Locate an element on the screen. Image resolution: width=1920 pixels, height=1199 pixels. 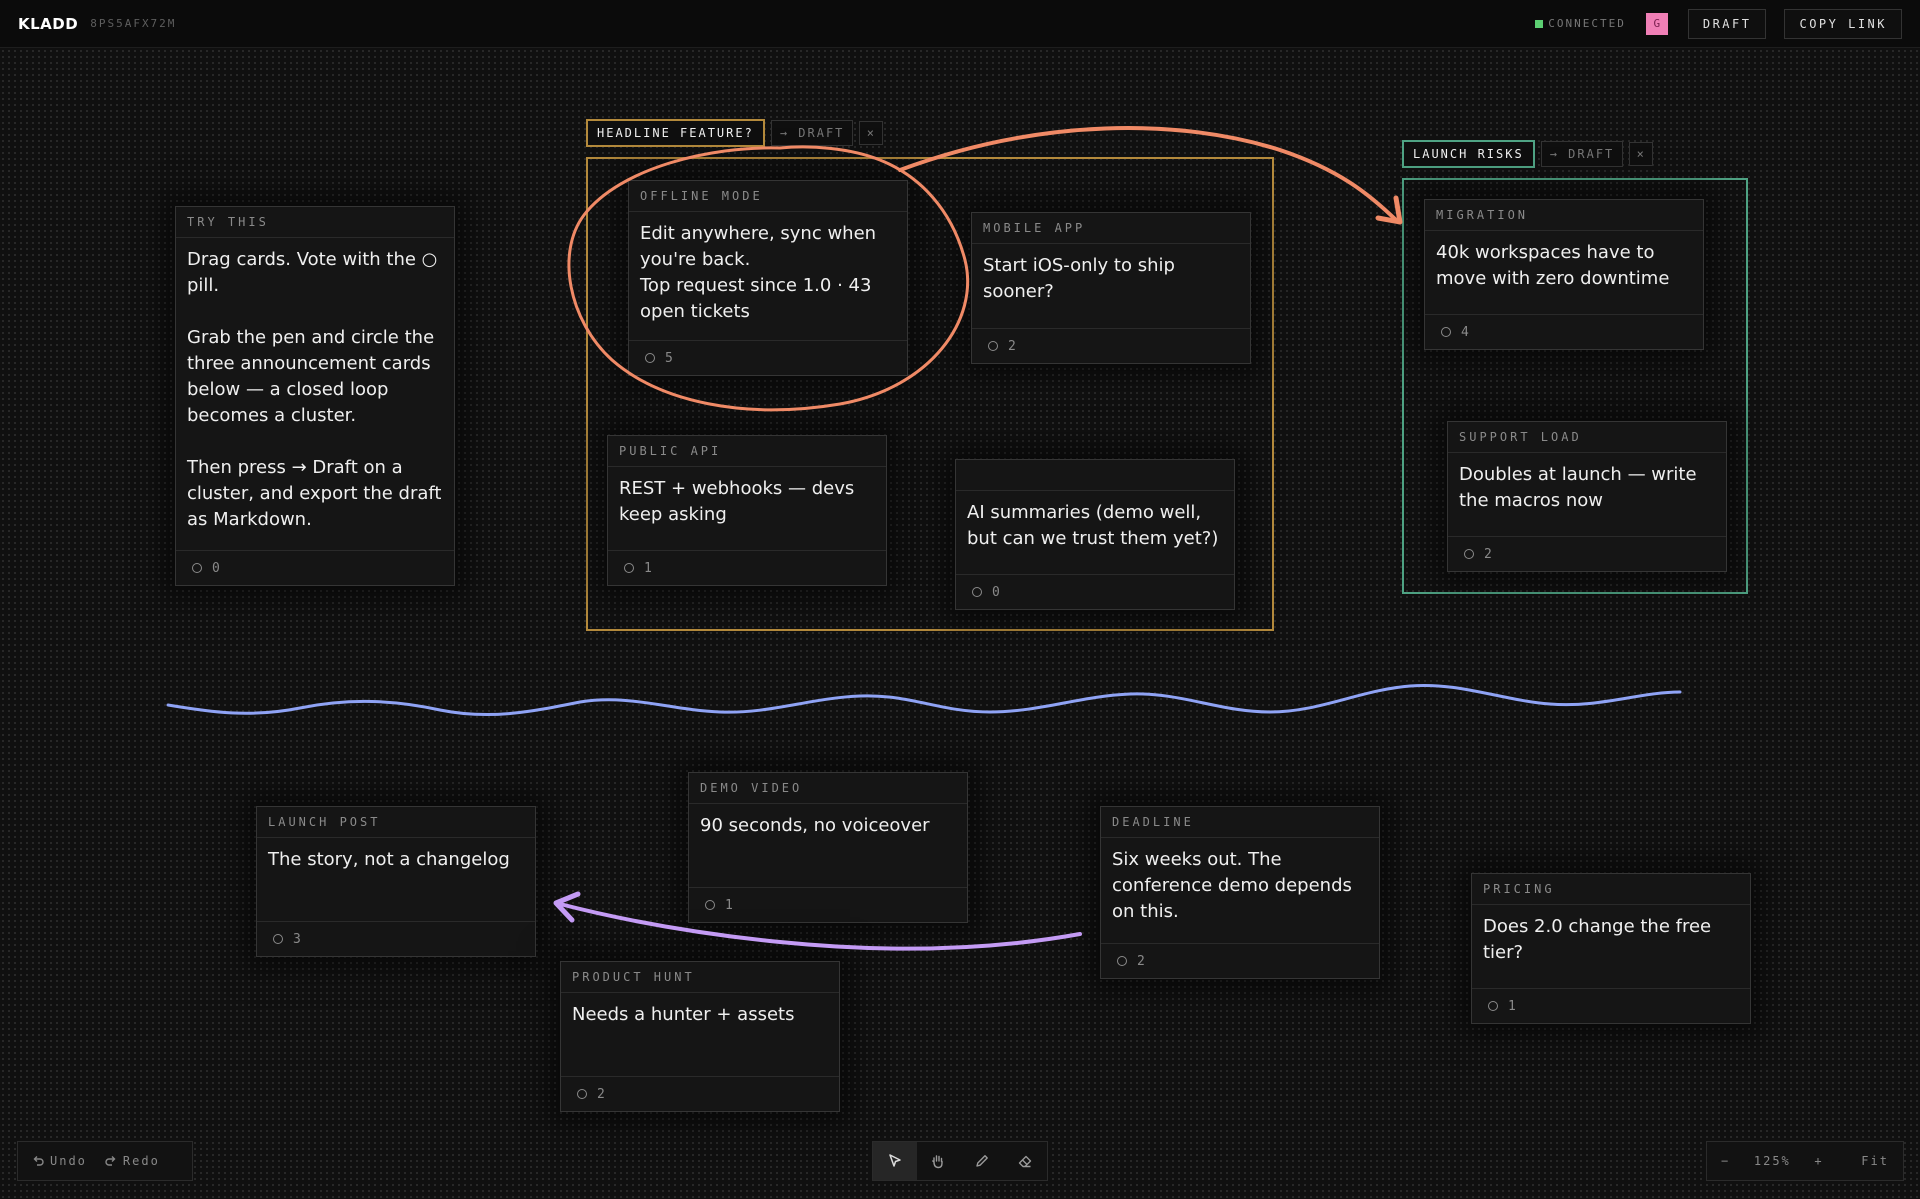
vote-count: 5 is located at coordinates (669, 358).